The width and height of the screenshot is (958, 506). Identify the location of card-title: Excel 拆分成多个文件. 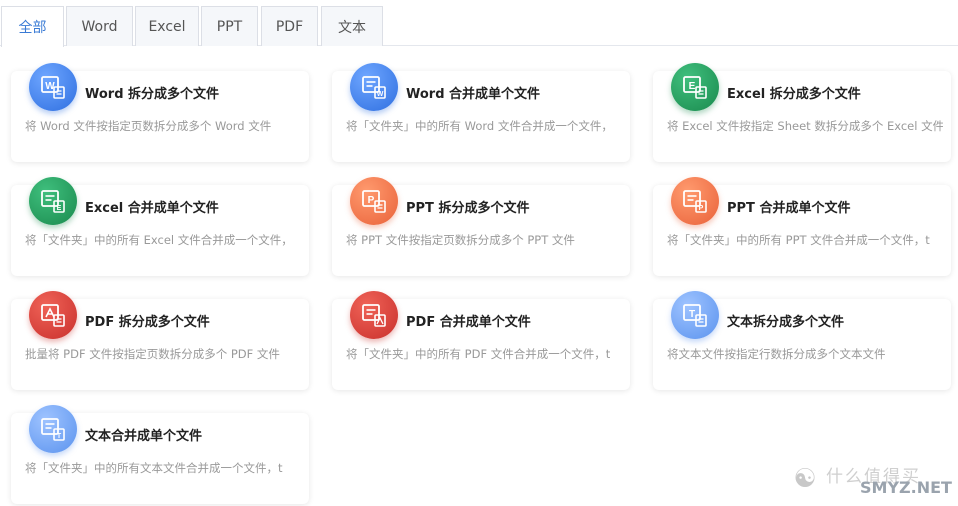
(794, 94).